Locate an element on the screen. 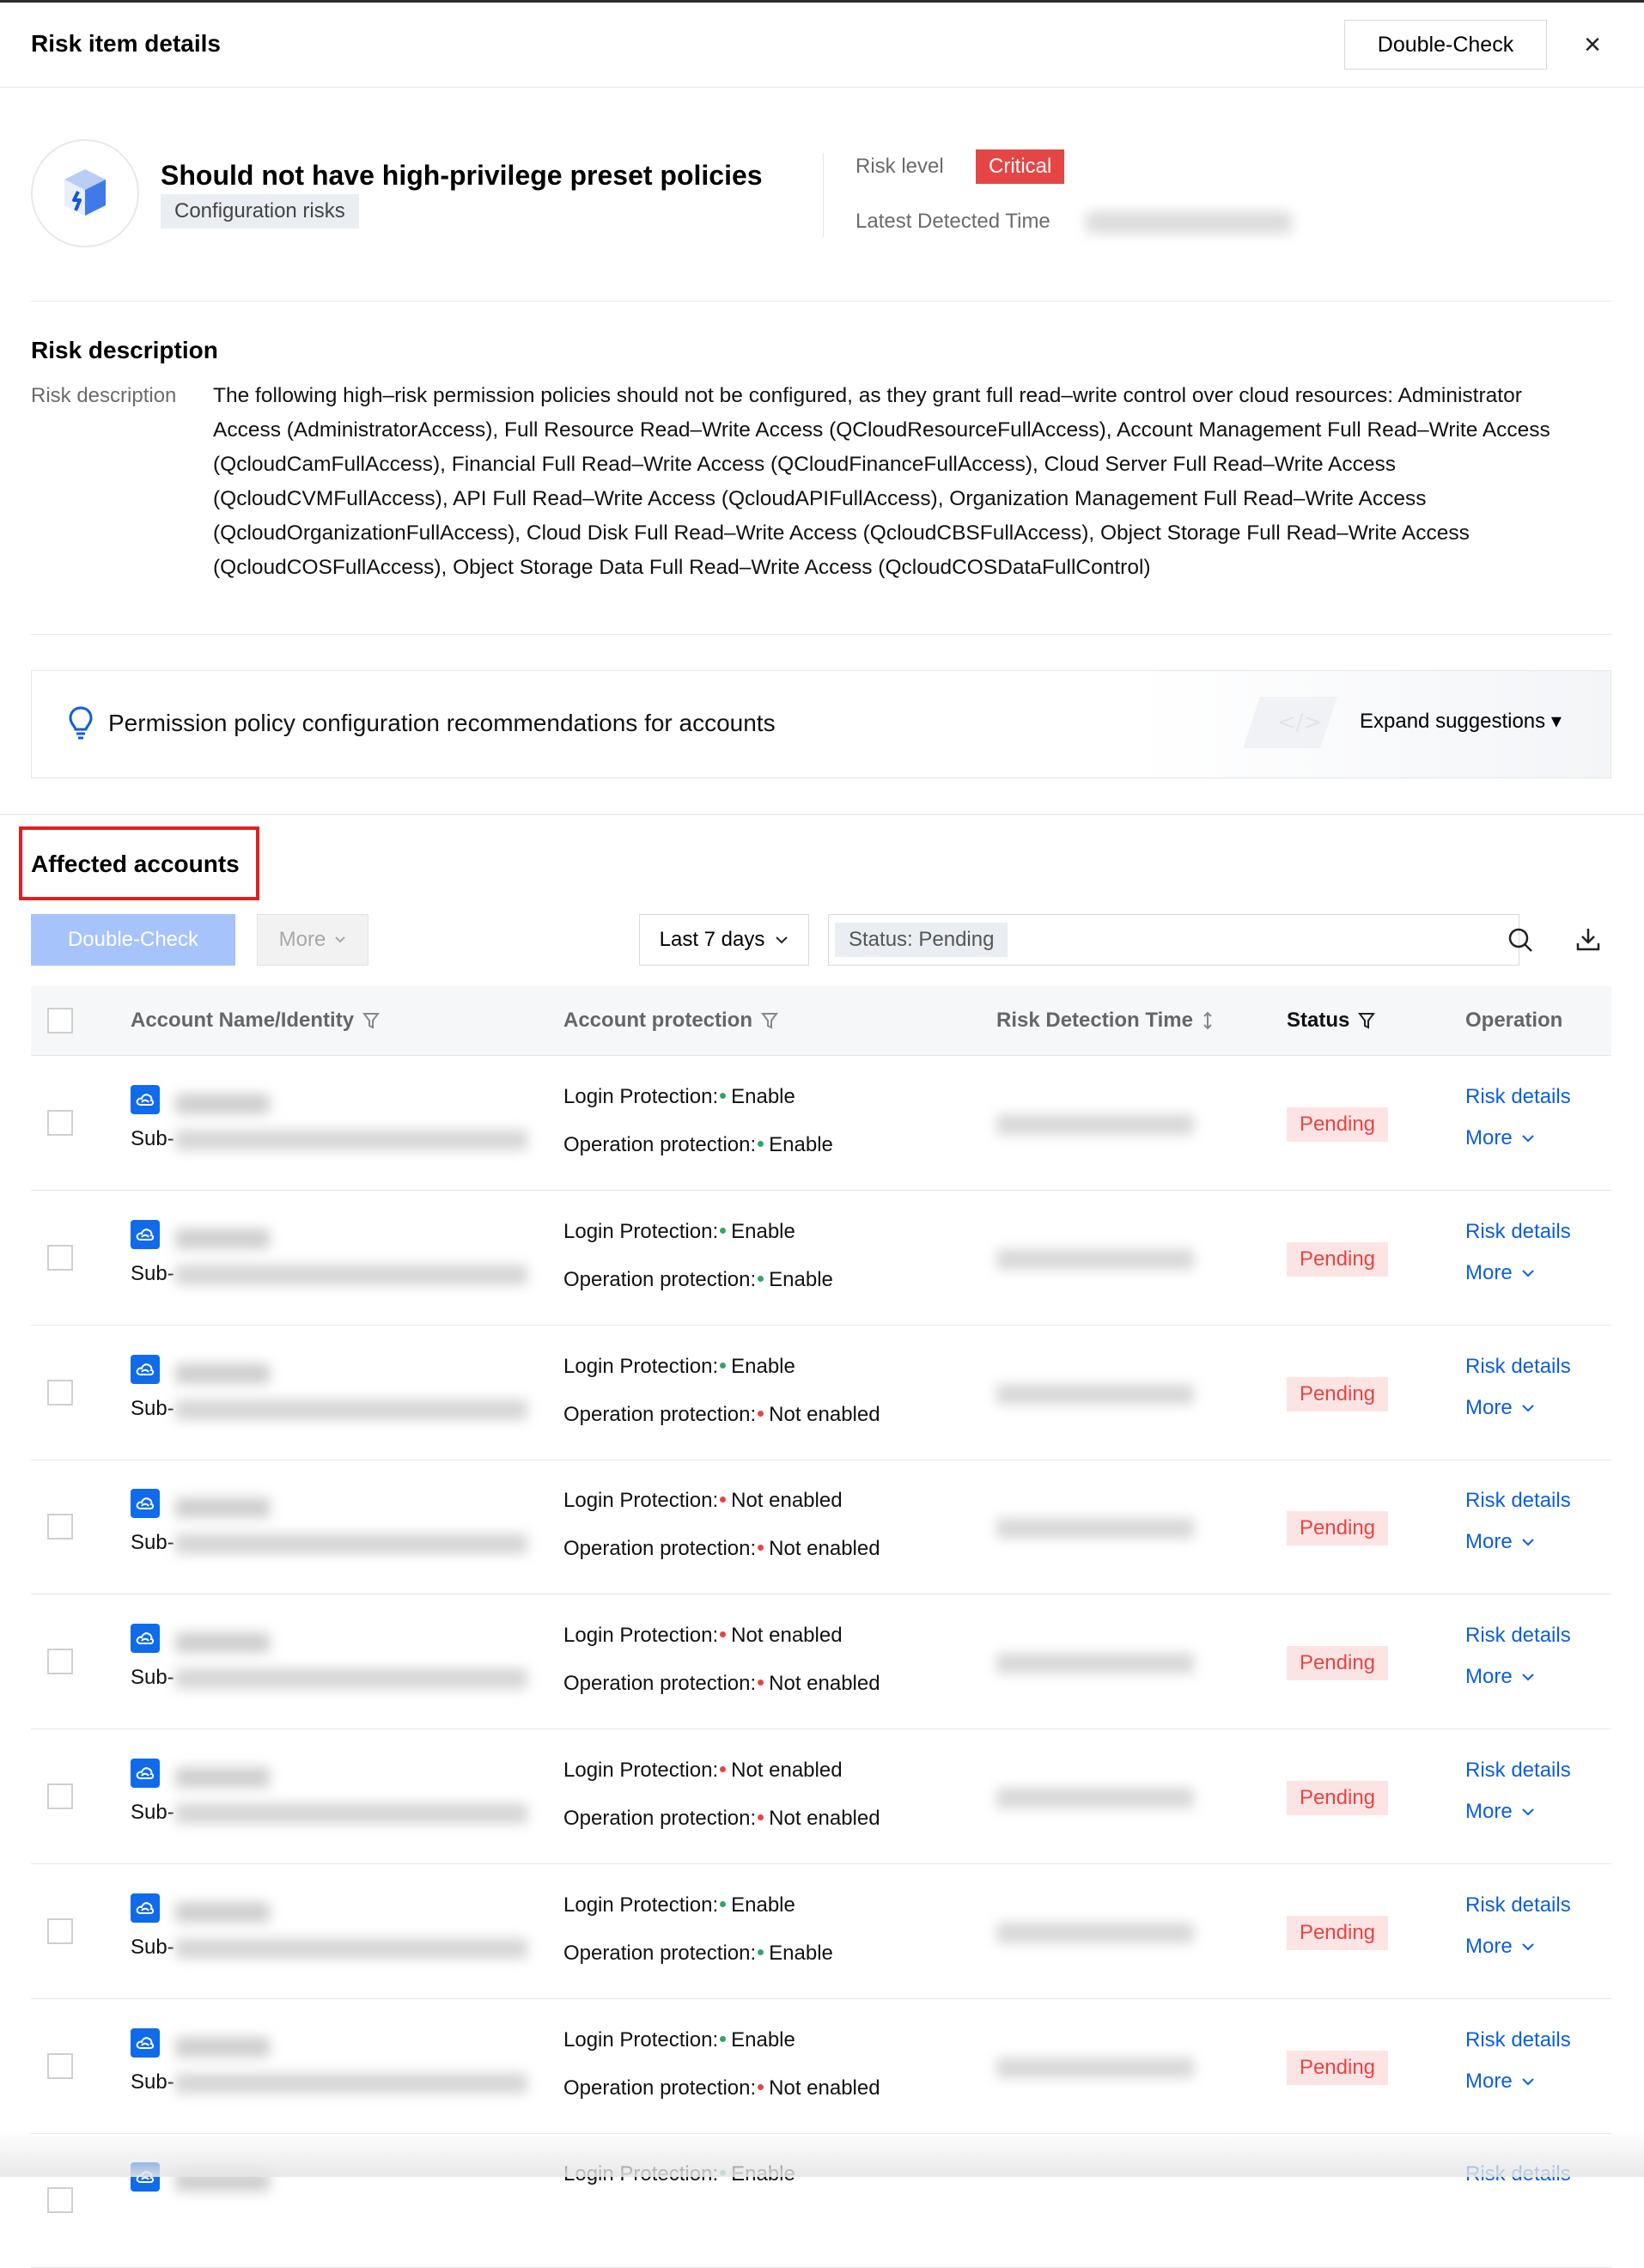 This screenshot has height=2268, width=1644. select-all-checkbox is located at coordinates (60, 1020).